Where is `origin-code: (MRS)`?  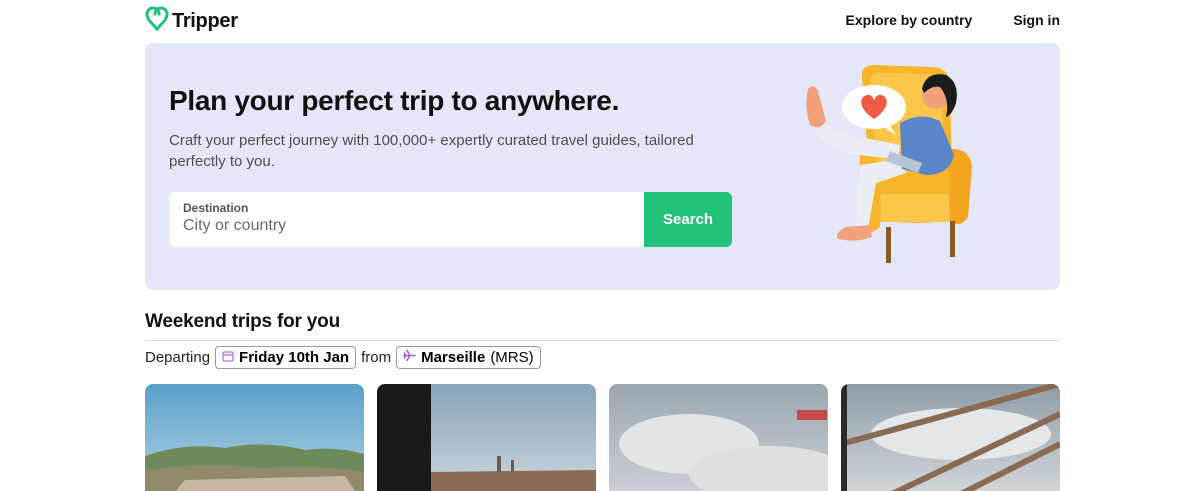 origin-code: (MRS) is located at coordinates (512, 357).